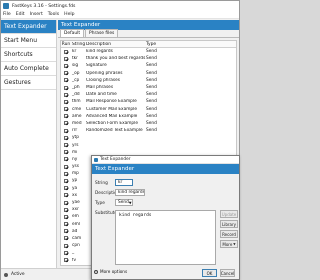 The height and width of the screenshot is (280, 320). I want to click on menu-edit: Edit, so click(20, 14).